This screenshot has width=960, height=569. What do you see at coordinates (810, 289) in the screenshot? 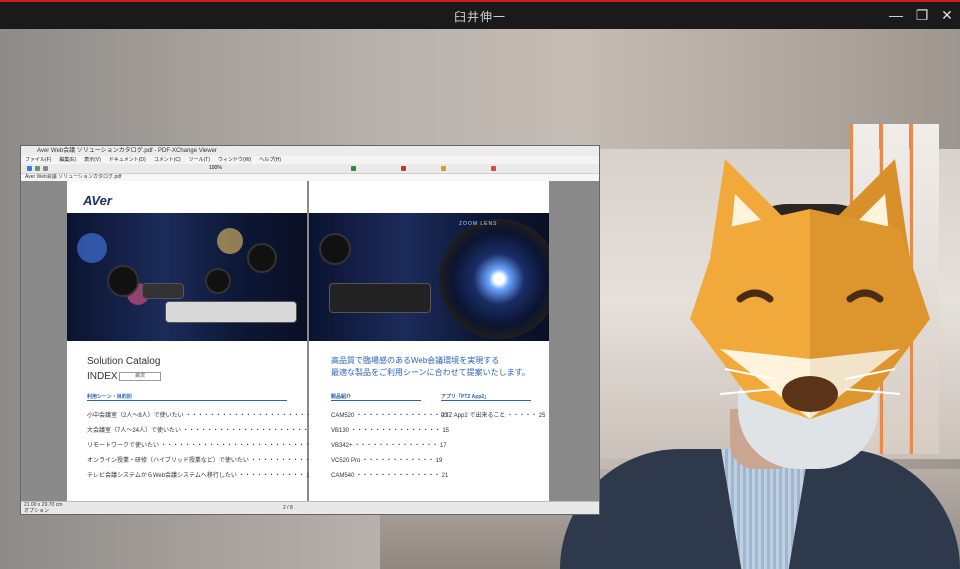
I see `fox-mask-icon` at bounding box center [810, 289].